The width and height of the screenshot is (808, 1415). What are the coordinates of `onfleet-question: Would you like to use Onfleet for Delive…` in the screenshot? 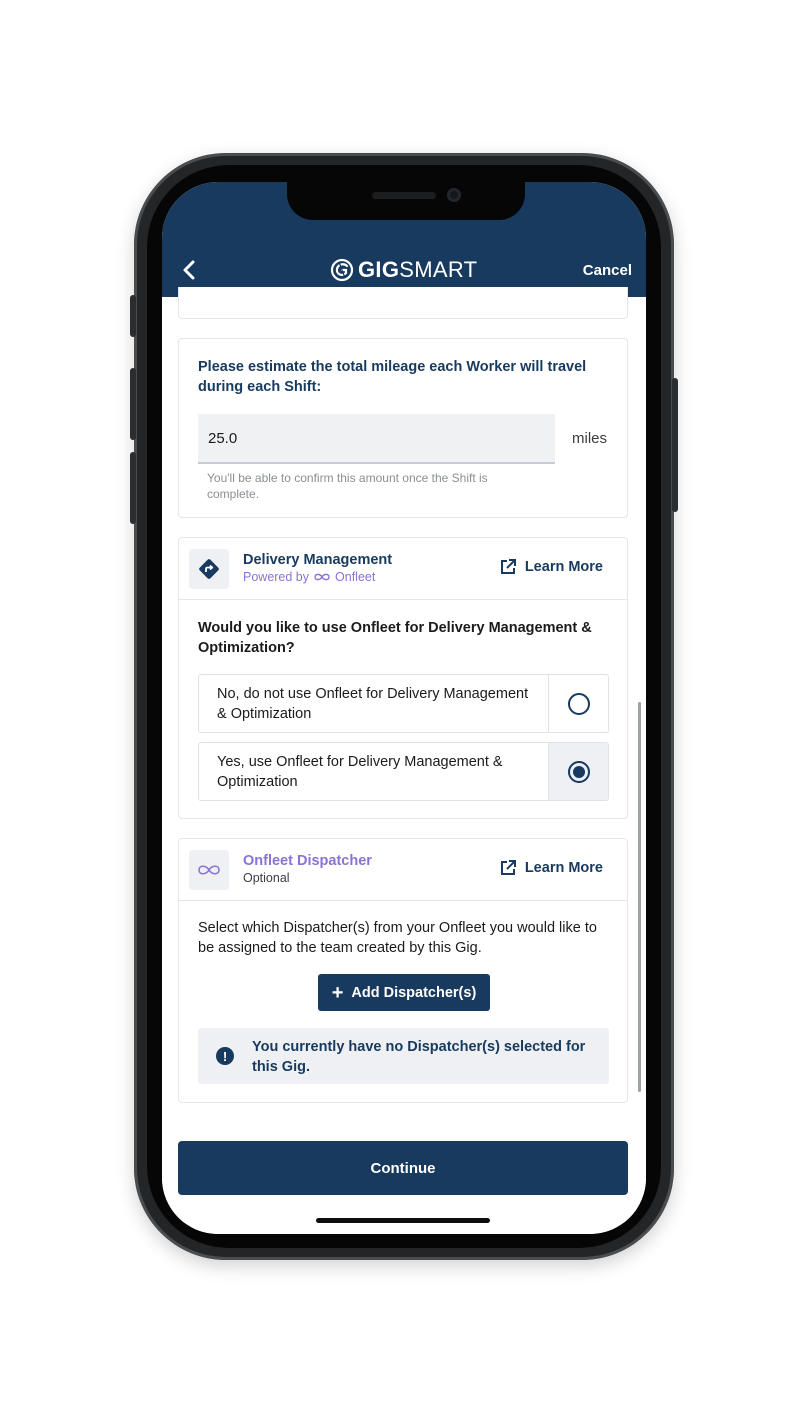 It's located at (395, 638).